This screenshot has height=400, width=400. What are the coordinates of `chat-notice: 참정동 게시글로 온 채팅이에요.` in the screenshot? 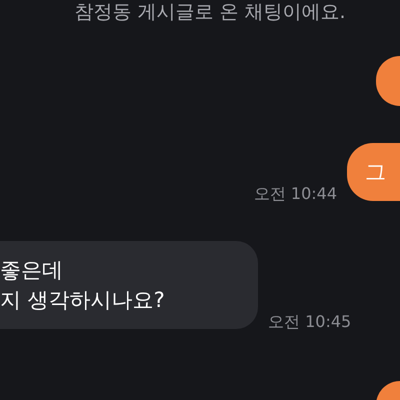 It's located at (210, 12).